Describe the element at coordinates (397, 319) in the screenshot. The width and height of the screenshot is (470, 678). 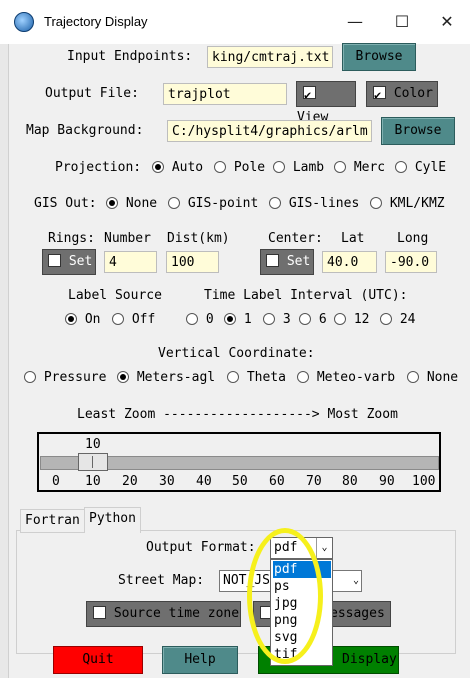
I see `time-interval-24: 24` at that location.